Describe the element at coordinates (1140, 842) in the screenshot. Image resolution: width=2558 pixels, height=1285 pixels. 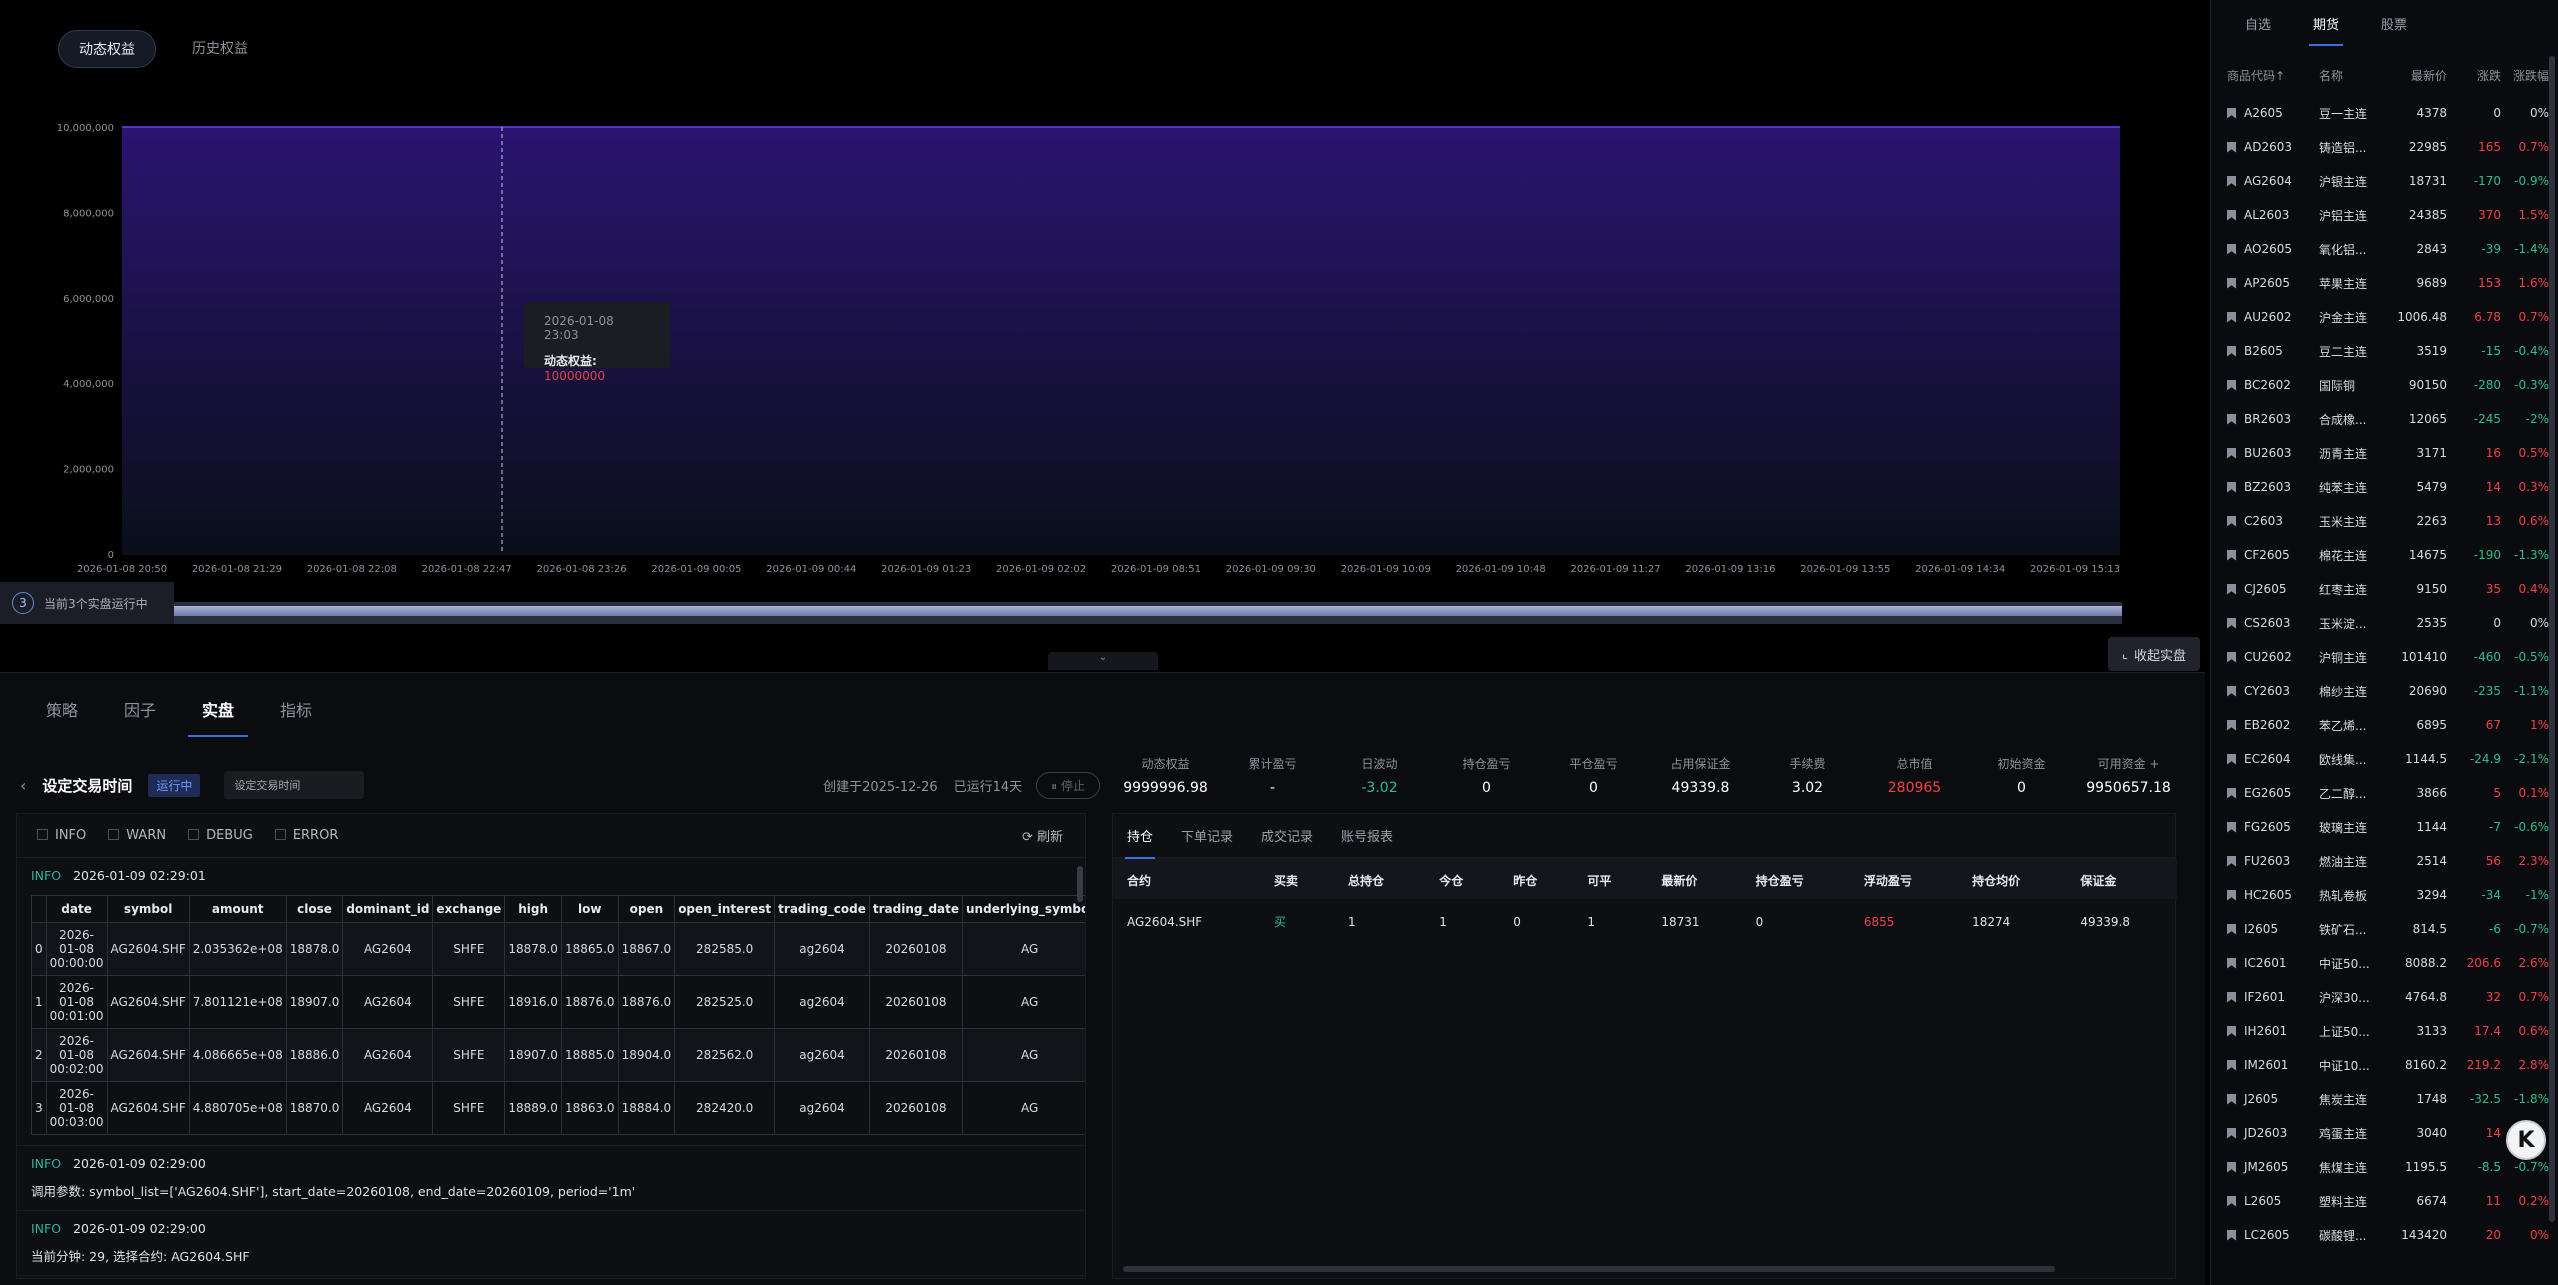
I see `tab-holdings: 持仓` at that location.